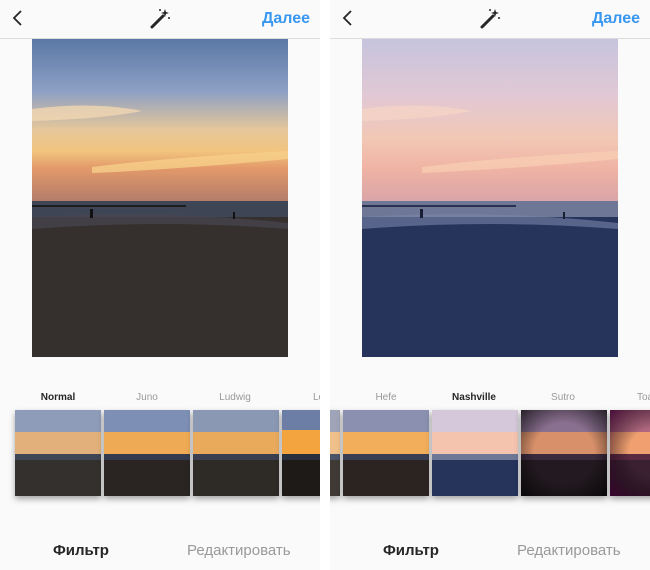 The height and width of the screenshot is (570, 650). I want to click on filter-label-nashville: Nashville, so click(474, 397).